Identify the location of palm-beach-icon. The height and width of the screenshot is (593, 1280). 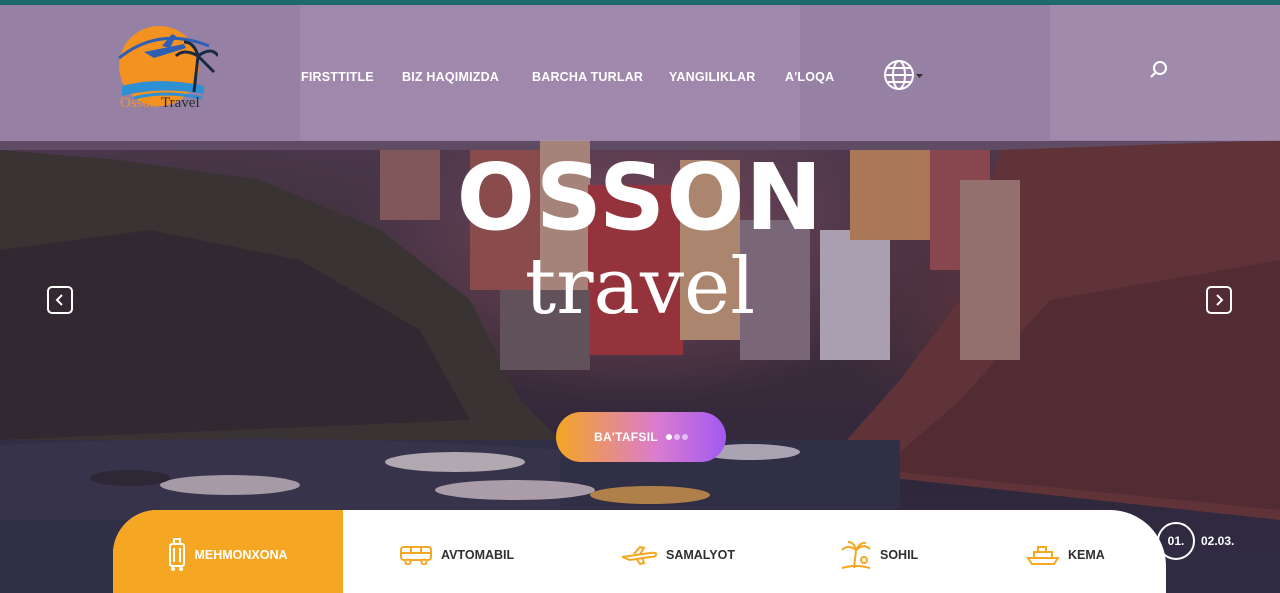
(856, 555).